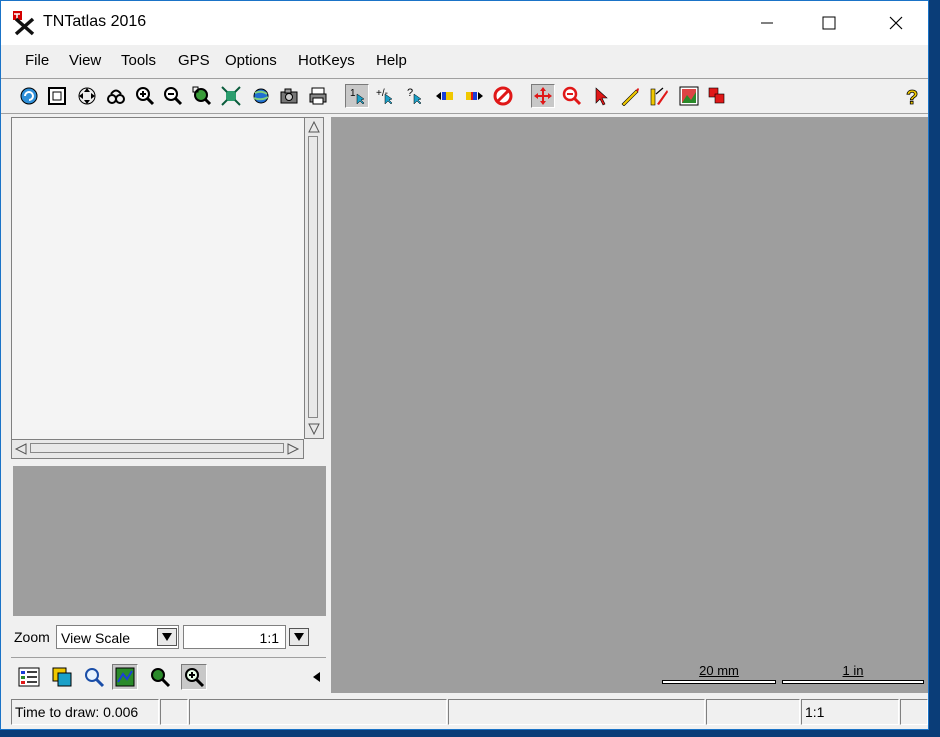  Describe the element at coordinates (717, 96) in the screenshot. I see `layers-button` at that location.